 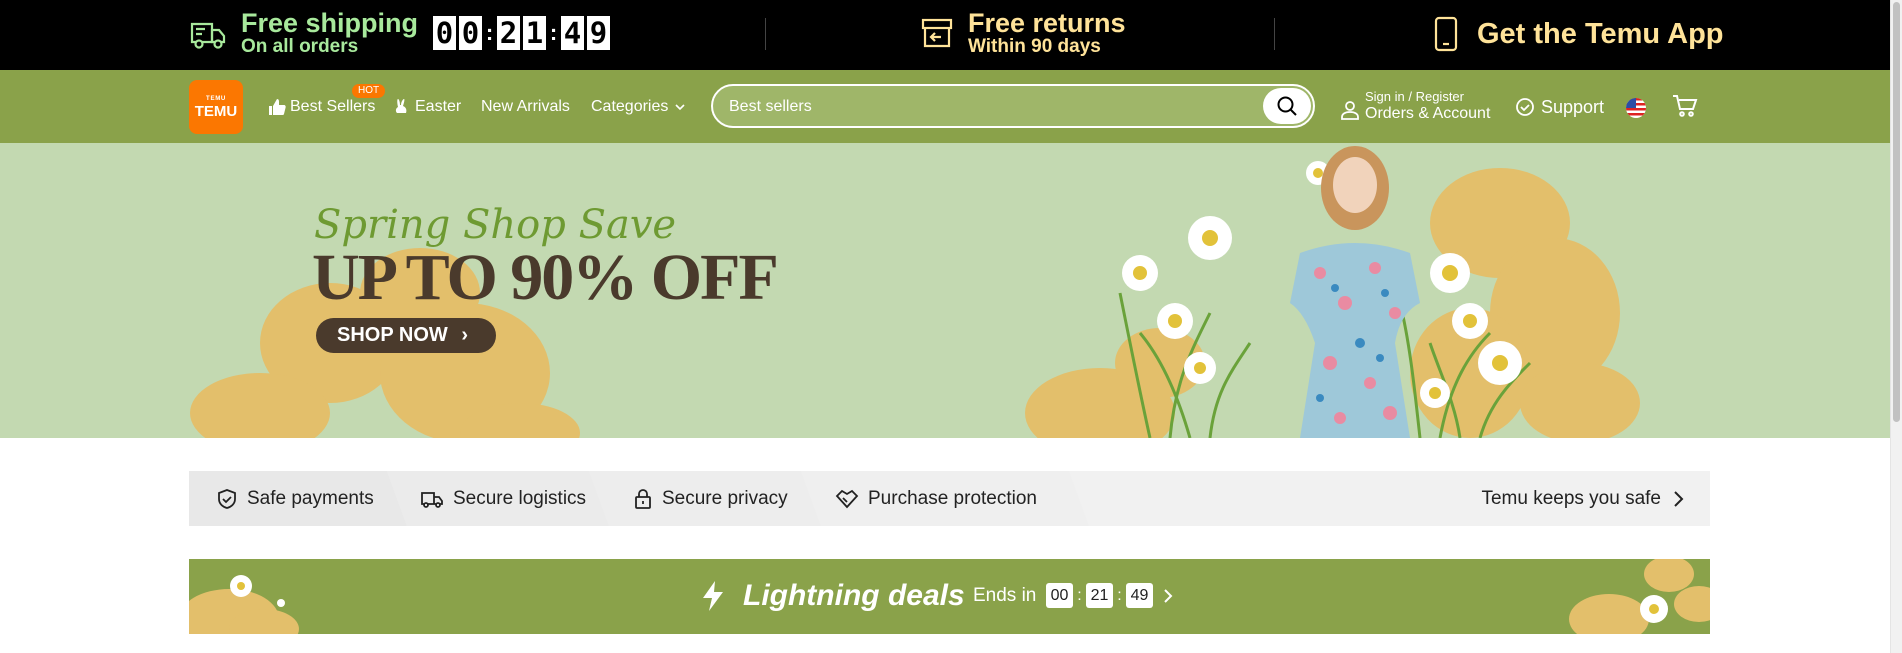 I want to click on free-shipping-subtitle: On all orders, so click(x=300, y=46).